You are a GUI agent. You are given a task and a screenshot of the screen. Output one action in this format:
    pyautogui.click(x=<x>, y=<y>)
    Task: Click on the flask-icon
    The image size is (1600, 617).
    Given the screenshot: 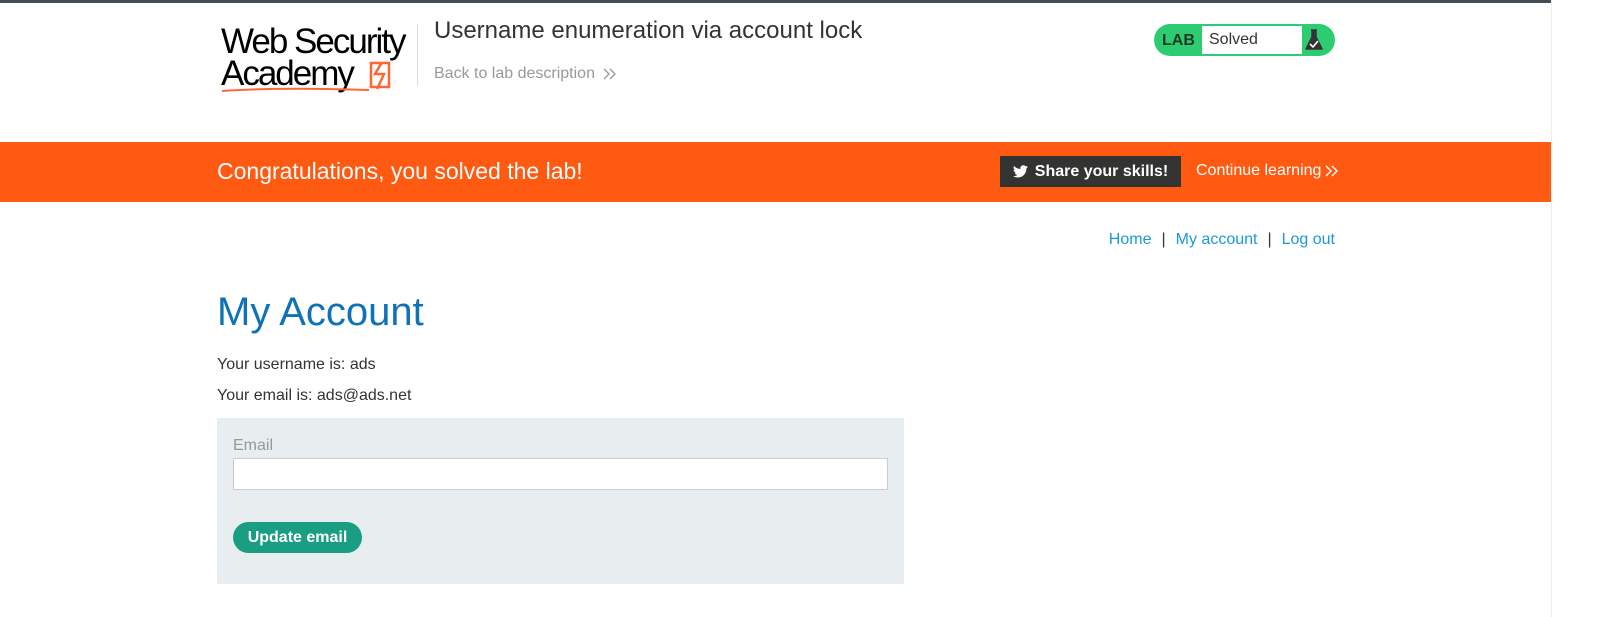 What is the action you would take?
    pyautogui.click(x=1314, y=39)
    